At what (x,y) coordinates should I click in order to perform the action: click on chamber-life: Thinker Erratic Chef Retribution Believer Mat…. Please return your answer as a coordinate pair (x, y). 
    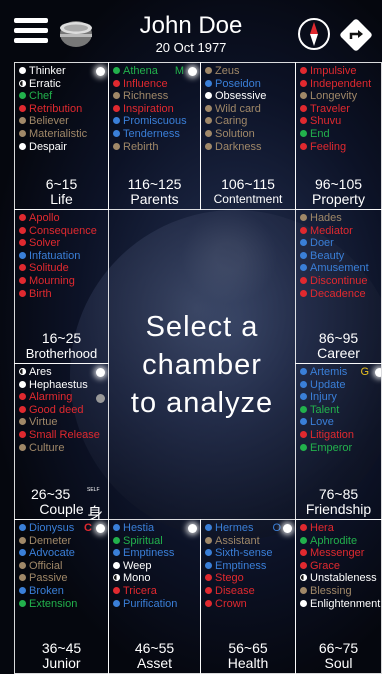
    Looking at the image, I should click on (61, 136).